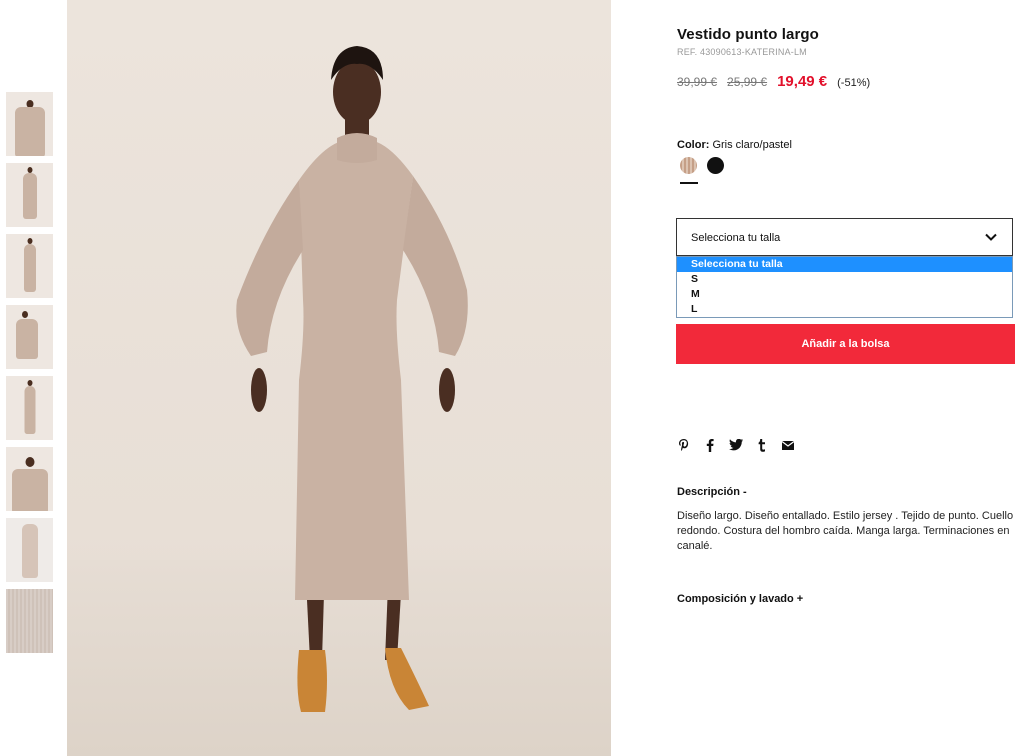  Describe the element at coordinates (844, 237) in the screenshot. I see `size-select: Selecciona tu talla` at that location.